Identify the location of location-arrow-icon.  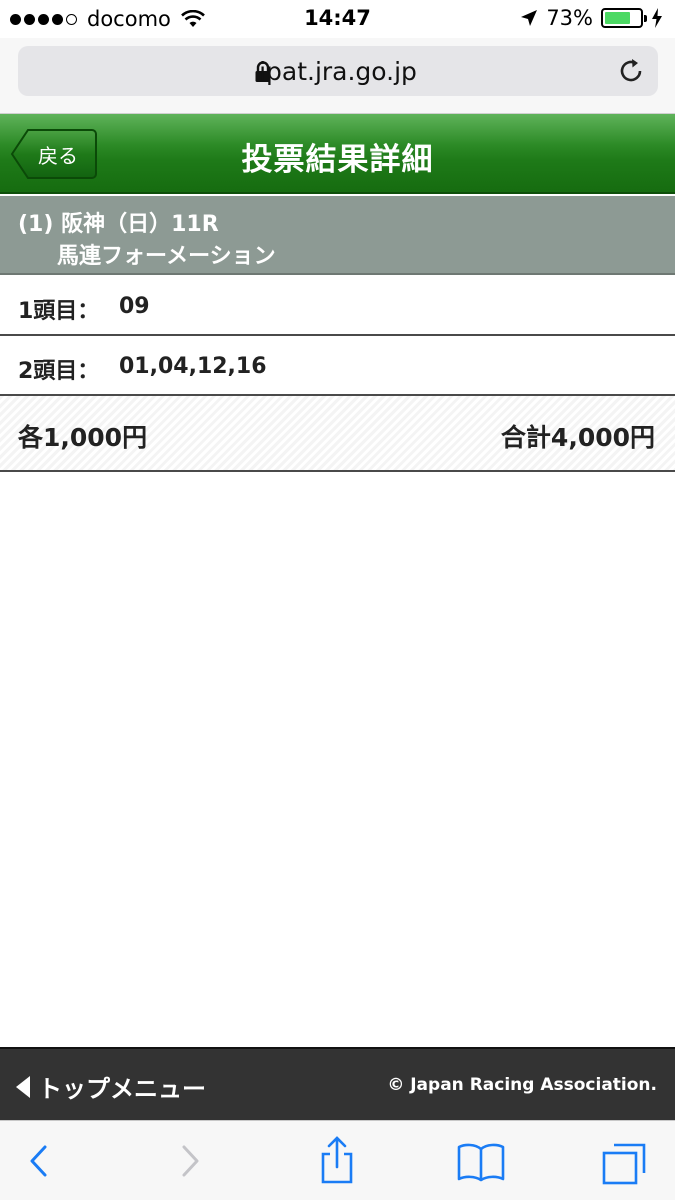
(529, 18).